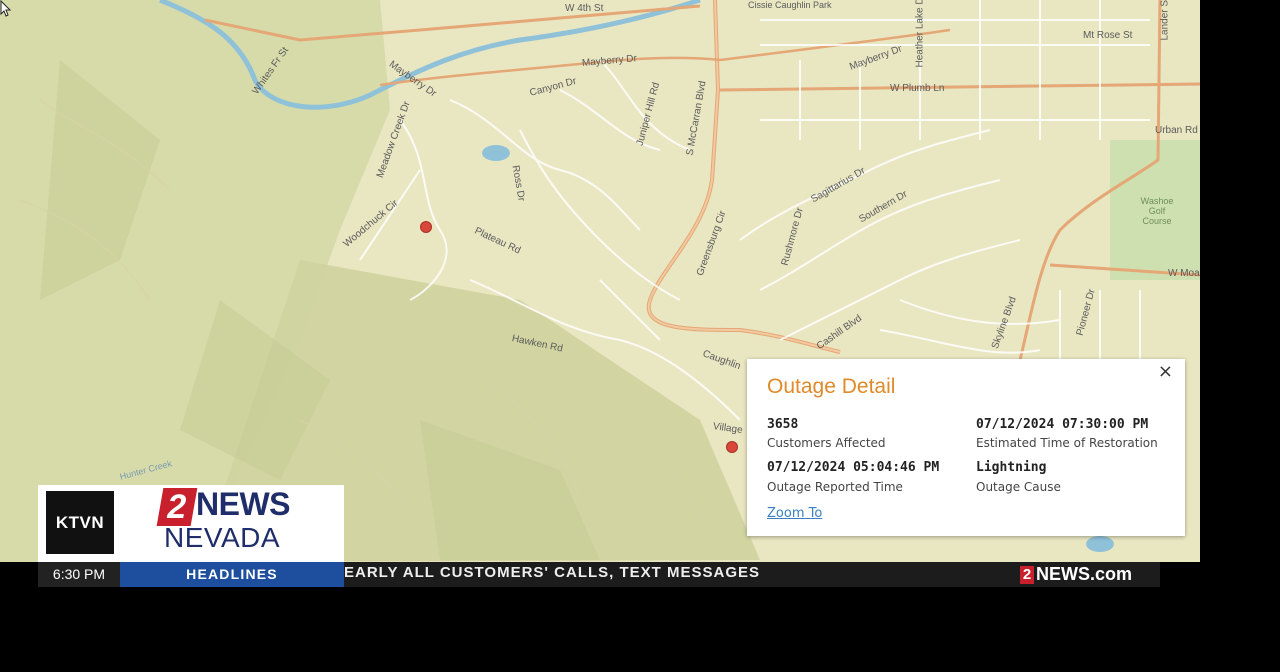 The width and height of the screenshot is (1280, 672). What do you see at coordinates (783, 424) in the screenshot?
I see `customers-affected-value: 3658` at bounding box center [783, 424].